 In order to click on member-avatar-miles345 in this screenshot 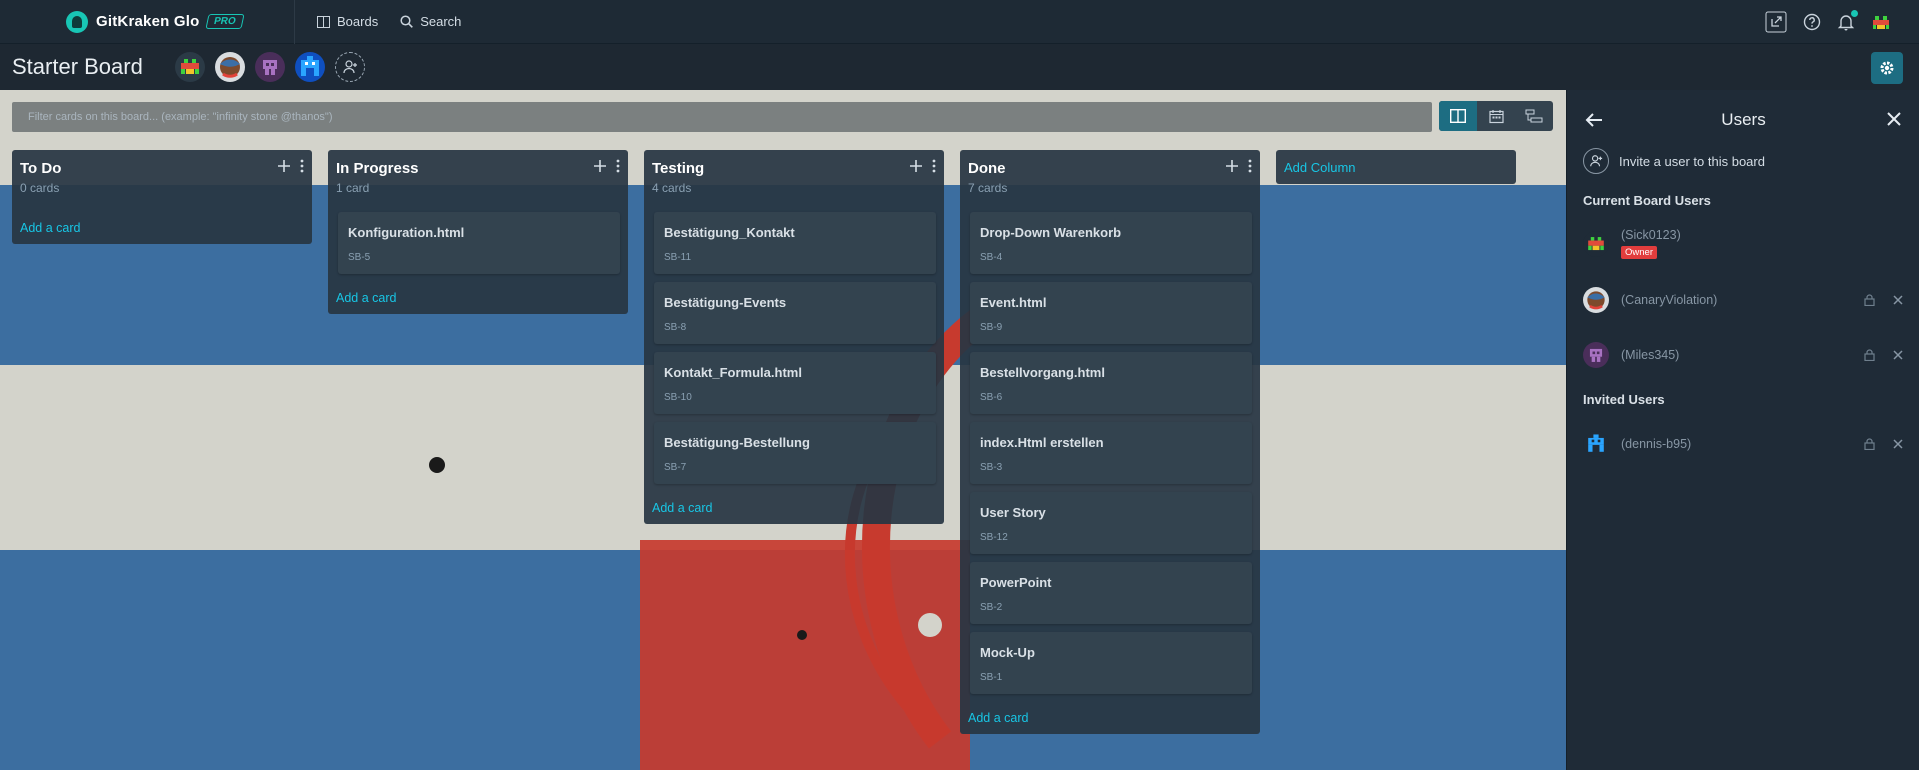, I will do `click(270, 67)`.